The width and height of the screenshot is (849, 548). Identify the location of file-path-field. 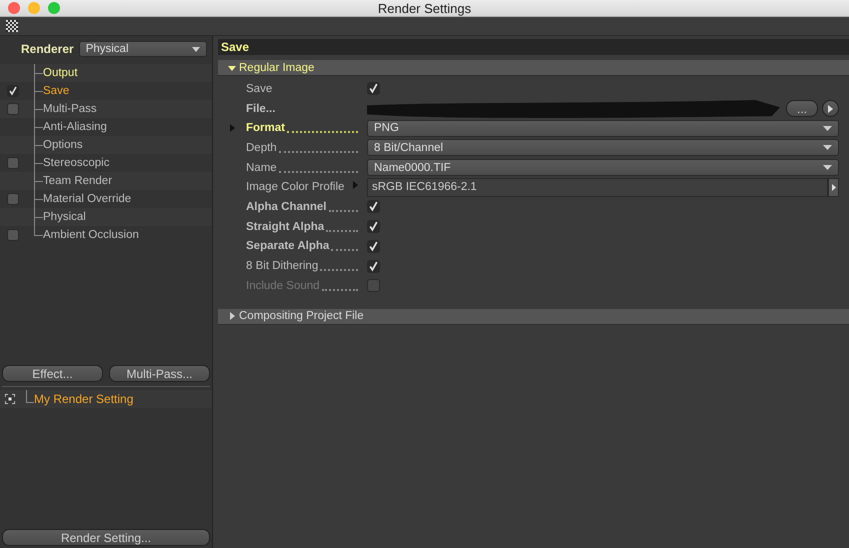
(573, 109).